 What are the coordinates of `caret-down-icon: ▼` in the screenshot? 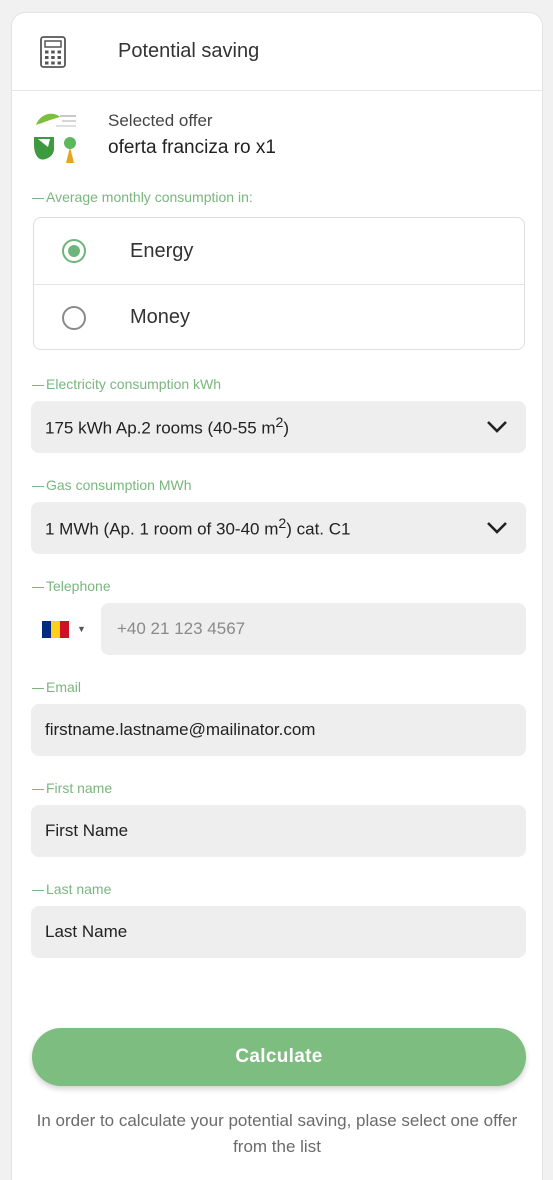 It's located at (81, 629).